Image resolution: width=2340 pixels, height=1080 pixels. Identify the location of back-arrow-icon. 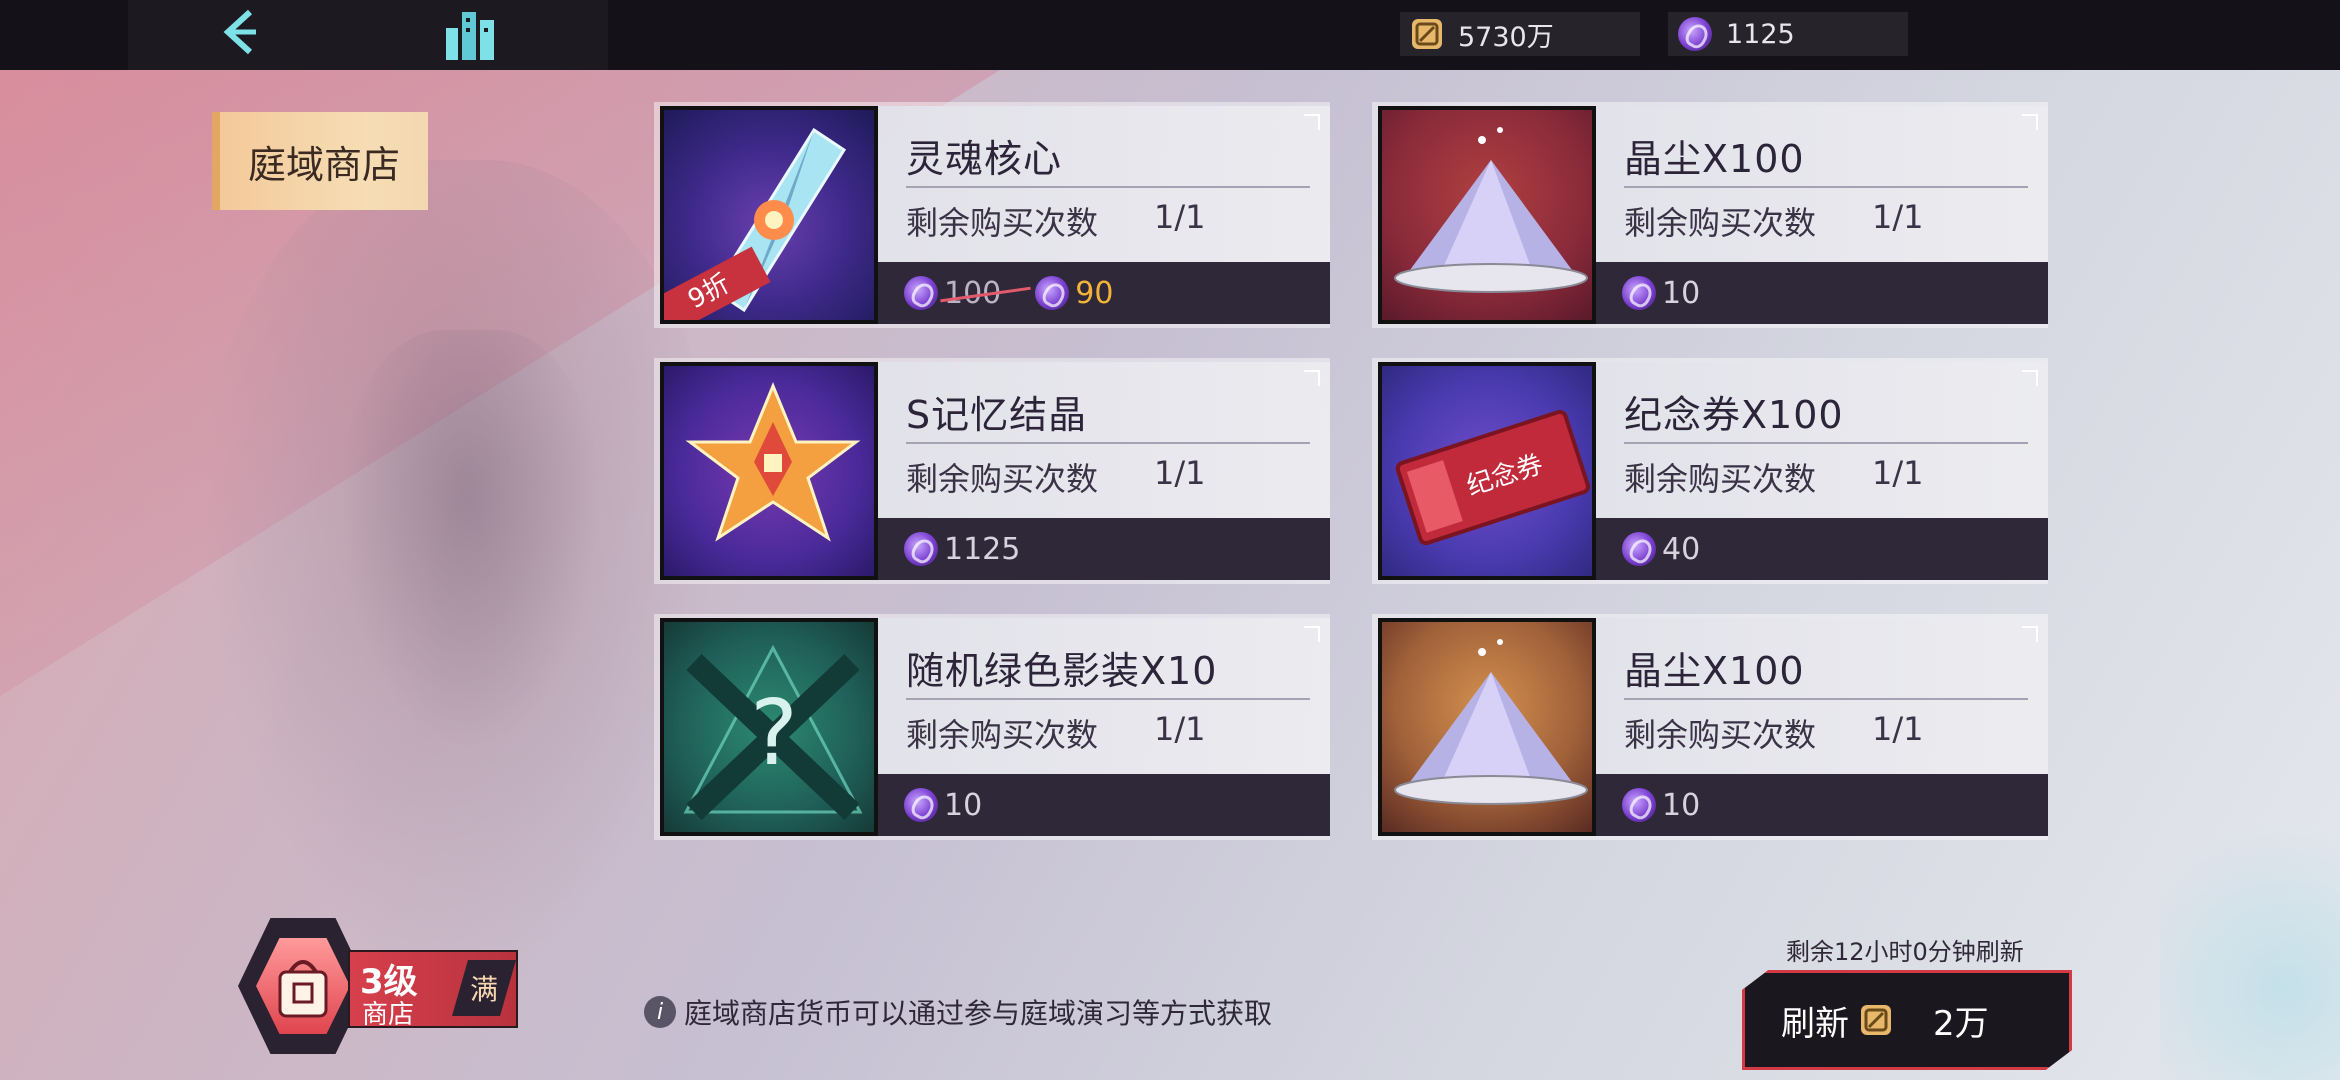
(239, 32).